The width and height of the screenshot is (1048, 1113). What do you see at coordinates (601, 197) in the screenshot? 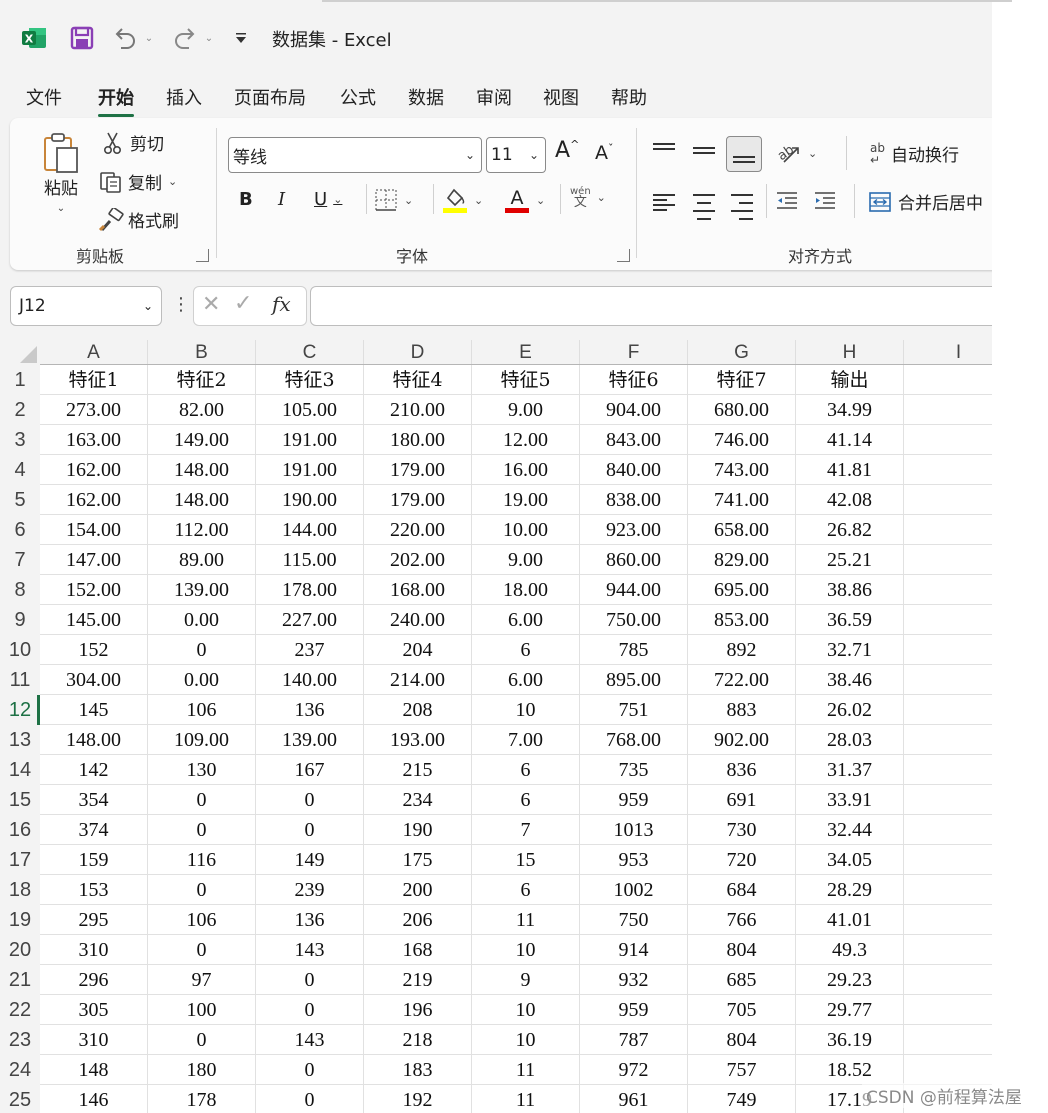
I see `phonetic-dropdown-chevron-icon: ⌄` at bounding box center [601, 197].